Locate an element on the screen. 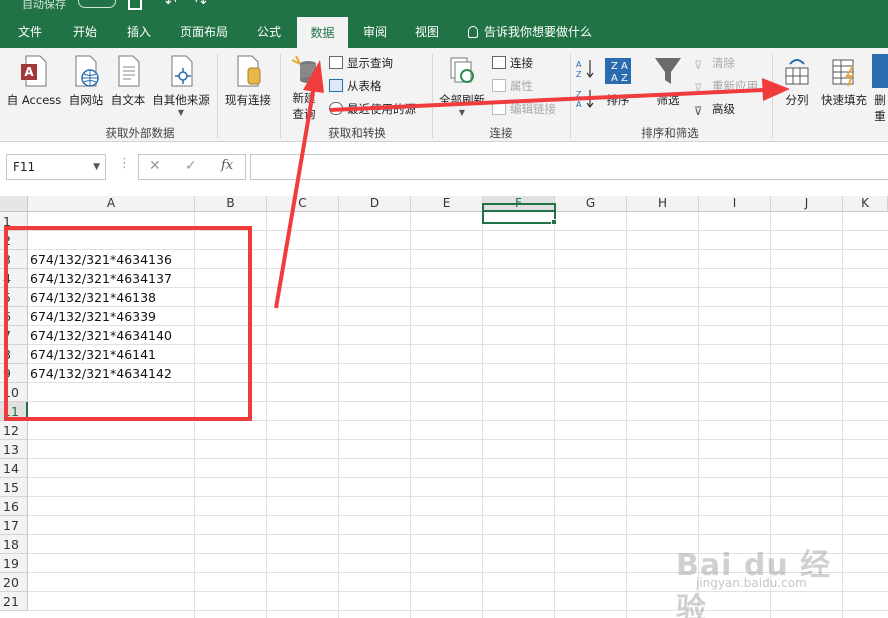  watermark-url: jingyan.baidu.com is located at coordinates (751, 583).